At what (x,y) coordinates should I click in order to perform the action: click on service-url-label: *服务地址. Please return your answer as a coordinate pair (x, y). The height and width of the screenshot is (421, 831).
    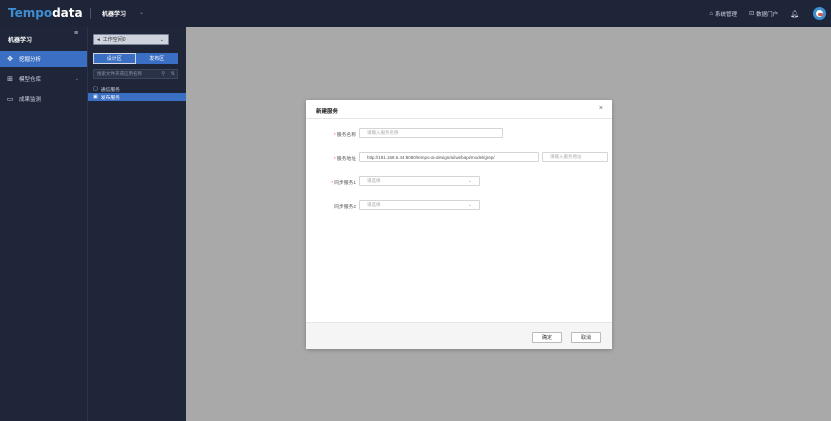
    Looking at the image, I should click on (344, 159).